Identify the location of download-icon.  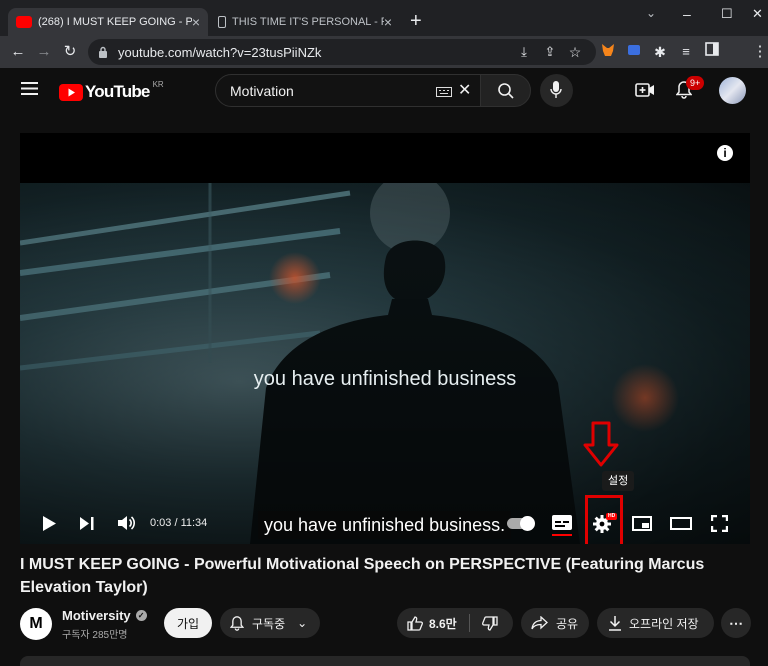
(615, 623).